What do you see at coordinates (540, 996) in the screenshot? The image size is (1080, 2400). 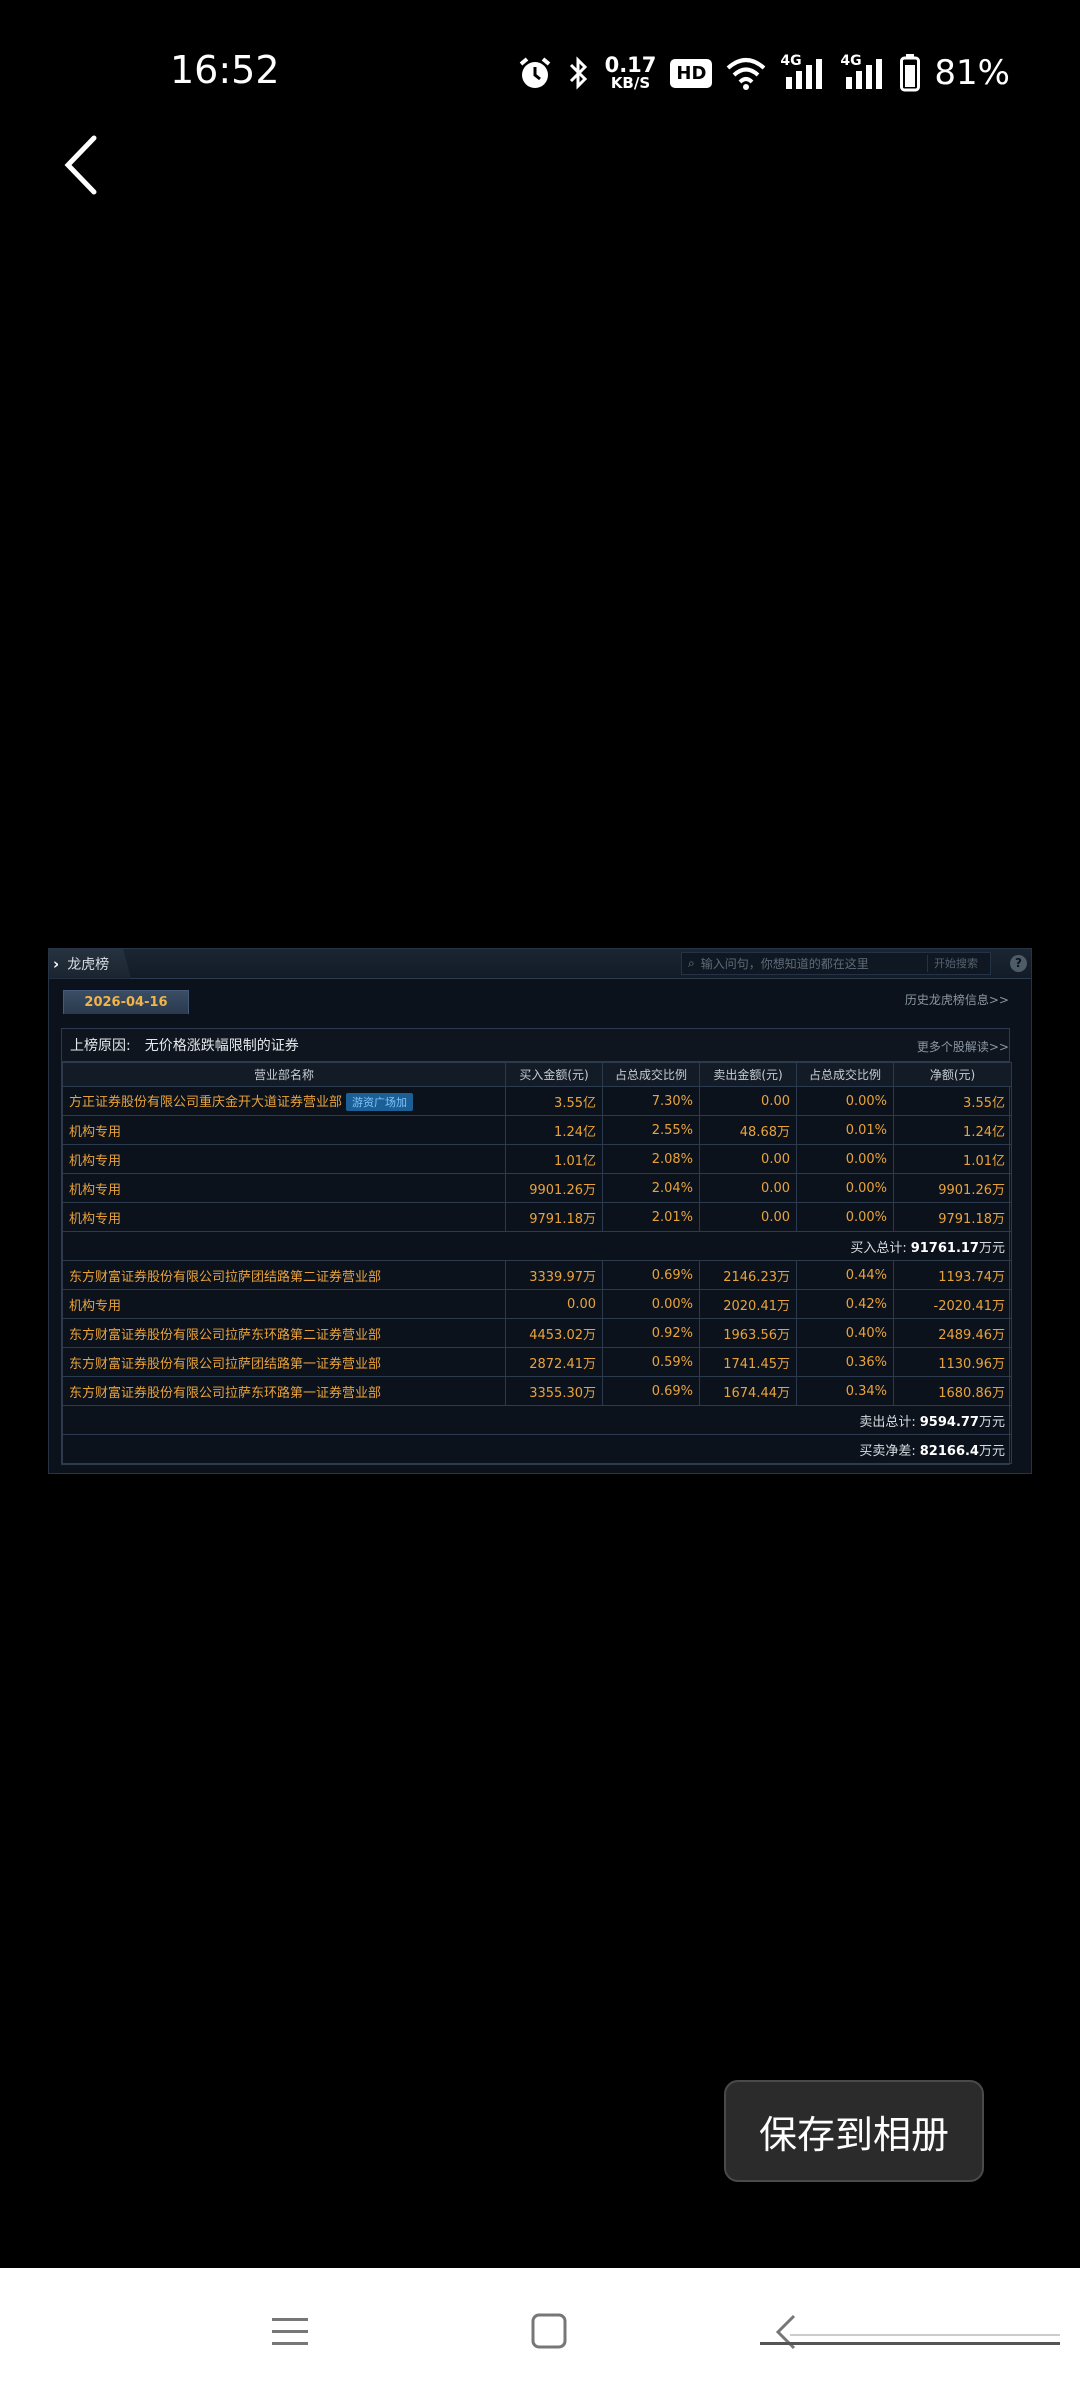 I see `date-row: 2026-04-16 历史龙虎榜信息>>` at bounding box center [540, 996].